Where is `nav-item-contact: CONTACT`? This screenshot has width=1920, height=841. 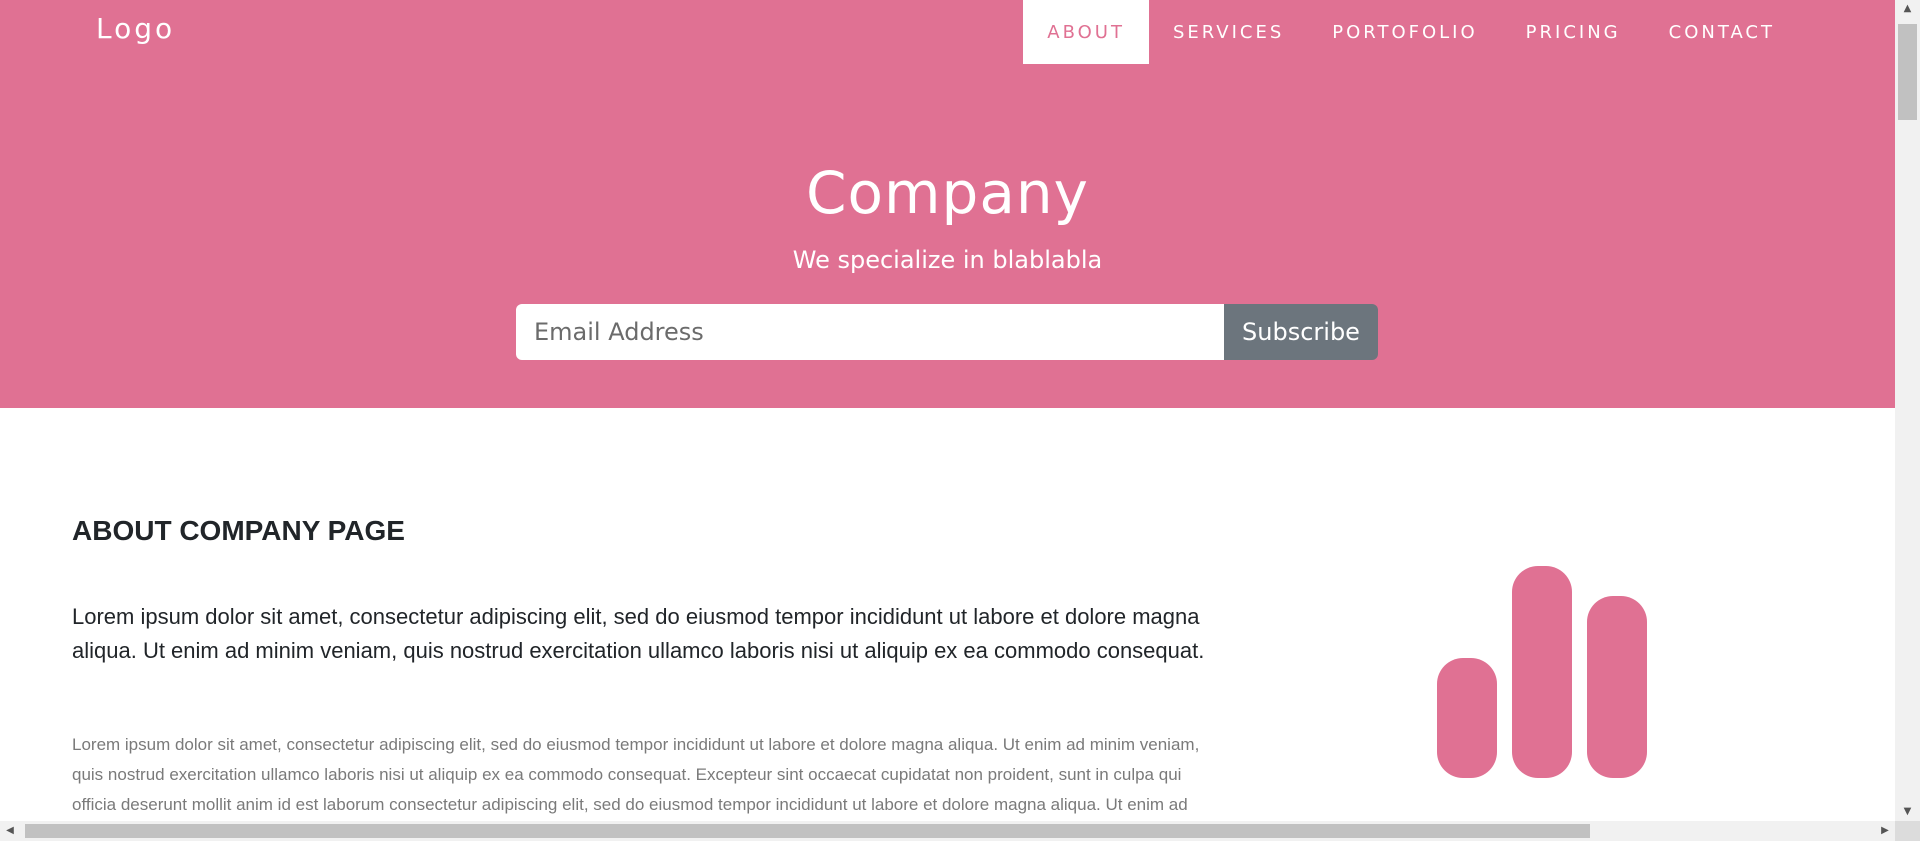
nav-item-contact: CONTACT is located at coordinates (1722, 32).